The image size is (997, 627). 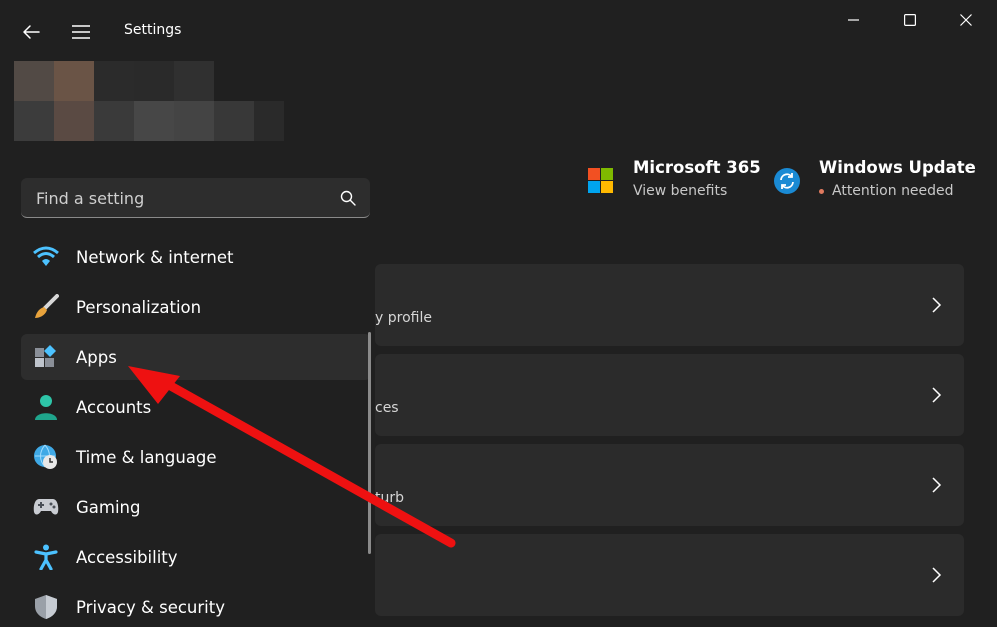 What do you see at coordinates (897, 167) in the screenshot?
I see `promo-title: Windows Update` at bounding box center [897, 167].